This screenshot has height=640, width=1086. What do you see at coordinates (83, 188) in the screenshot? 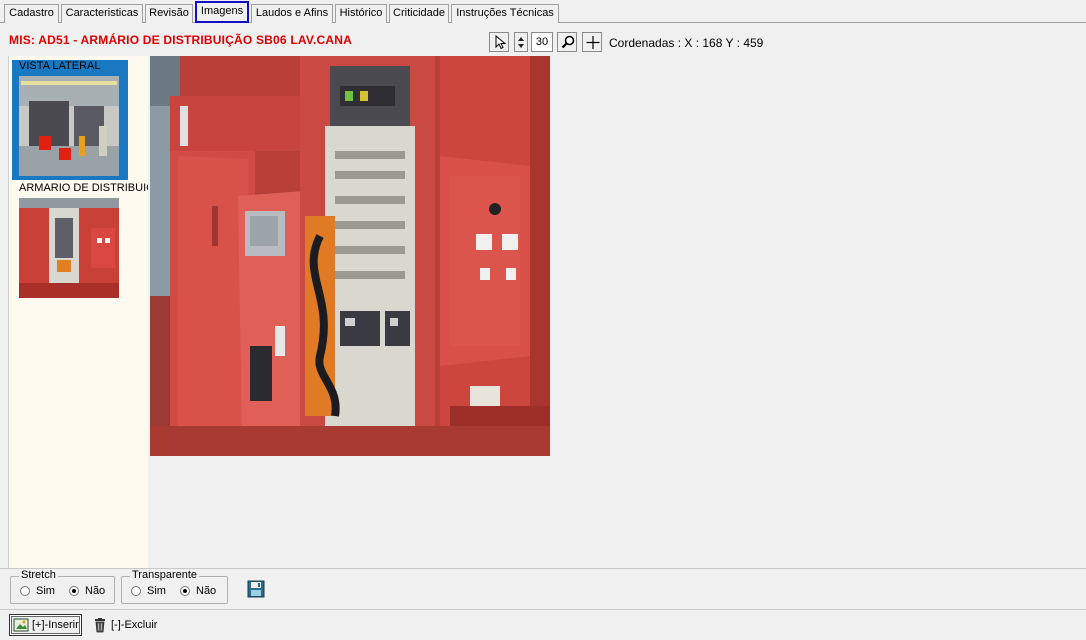
I see `image-list-item-label: ARMARIO DE DISTRIBUICAO` at bounding box center [83, 188].